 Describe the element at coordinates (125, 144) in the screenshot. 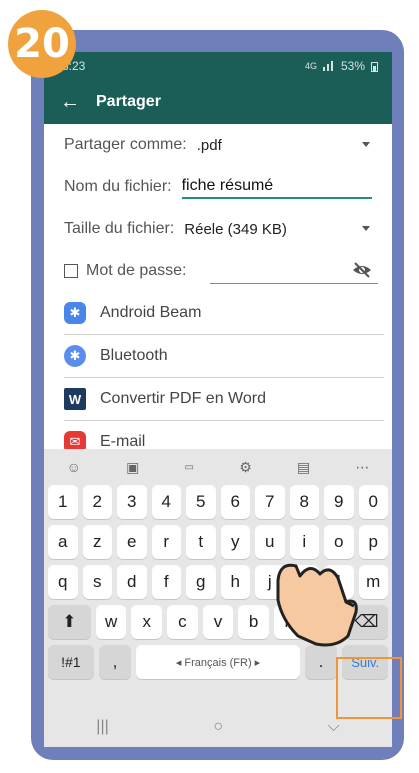

I see `share-as-label: Partager comme:` at that location.